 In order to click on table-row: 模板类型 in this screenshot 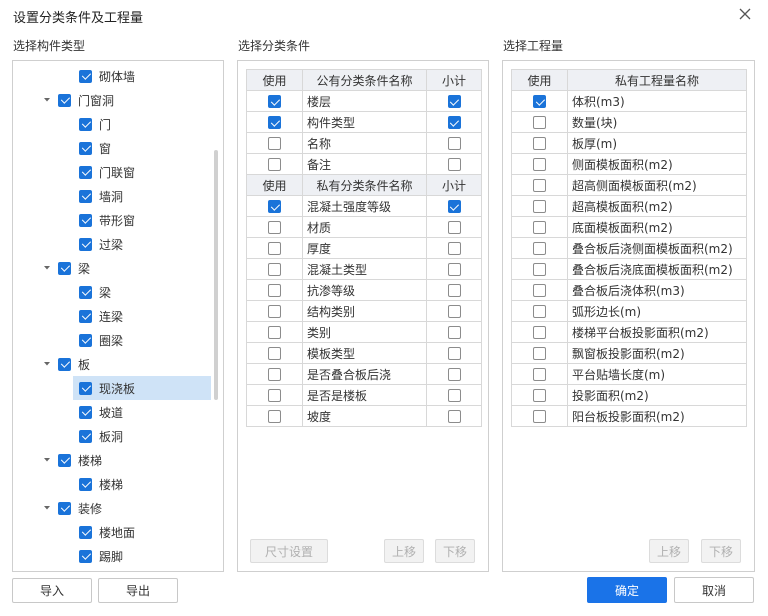, I will do `click(364, 353)`.